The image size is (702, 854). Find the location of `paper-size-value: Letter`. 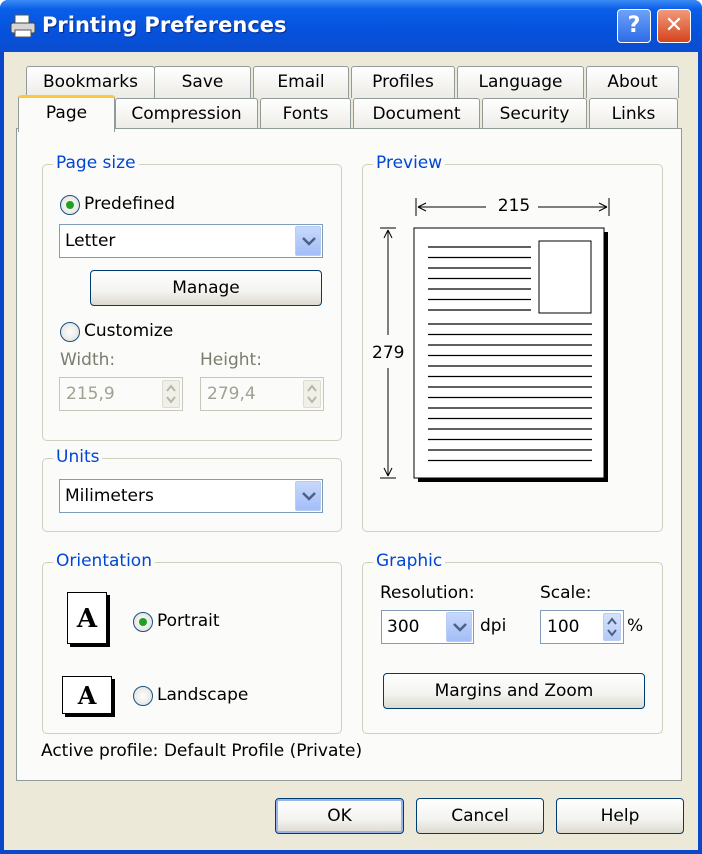

paper-size-value: Letter is located at coordinates (90, 241).